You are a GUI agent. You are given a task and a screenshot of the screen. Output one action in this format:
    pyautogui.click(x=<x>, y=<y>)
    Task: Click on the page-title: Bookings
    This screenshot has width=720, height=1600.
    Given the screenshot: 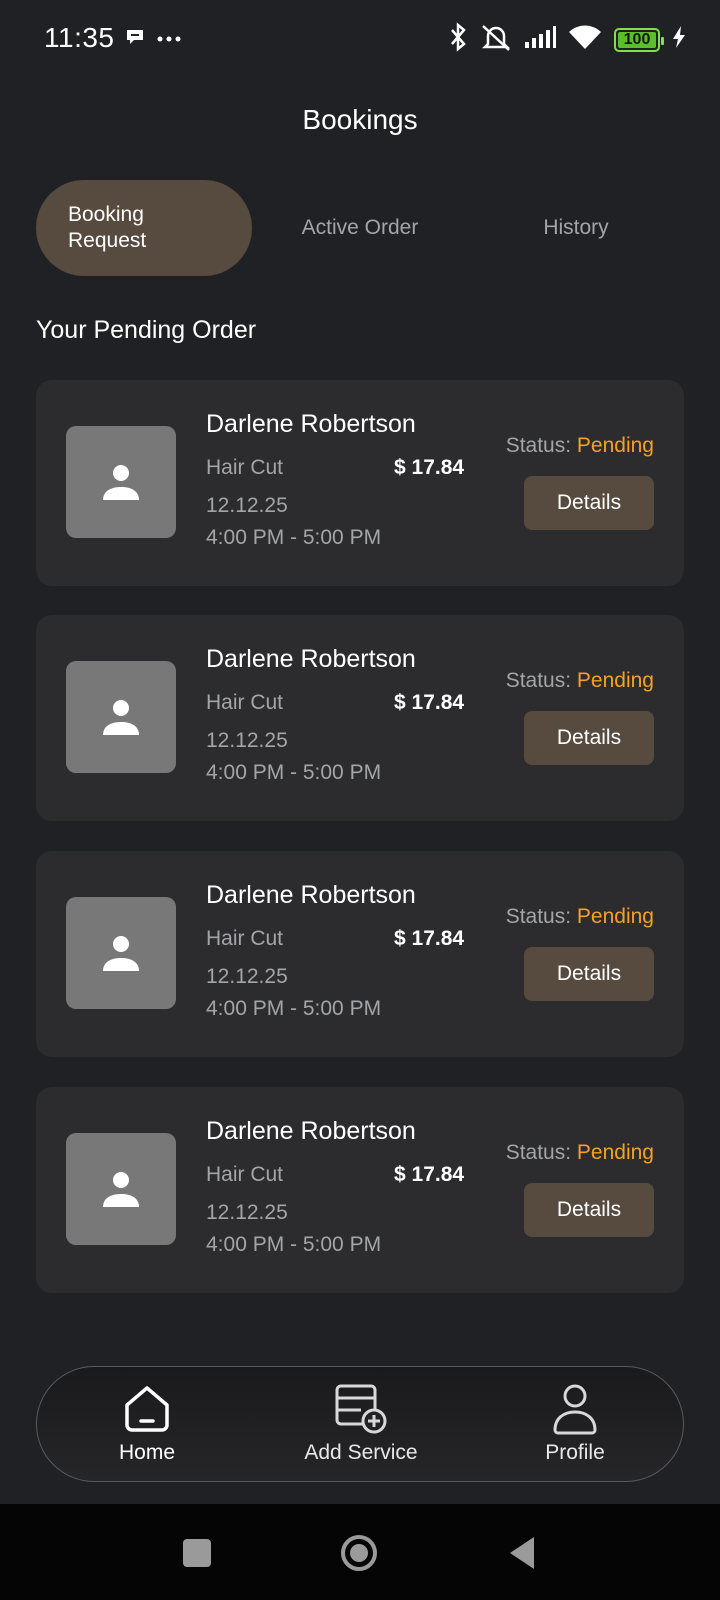 What is the action you would take?
    pyautogui.click(x=360, y=119)
    